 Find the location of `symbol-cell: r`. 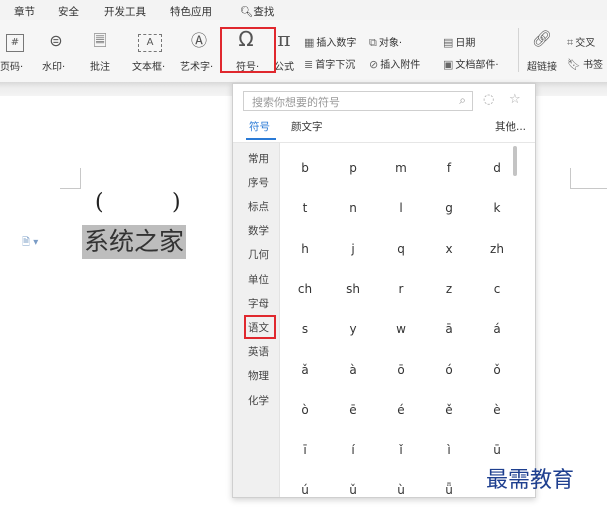

symbol-cell: r is located at coordinates (401, 289).